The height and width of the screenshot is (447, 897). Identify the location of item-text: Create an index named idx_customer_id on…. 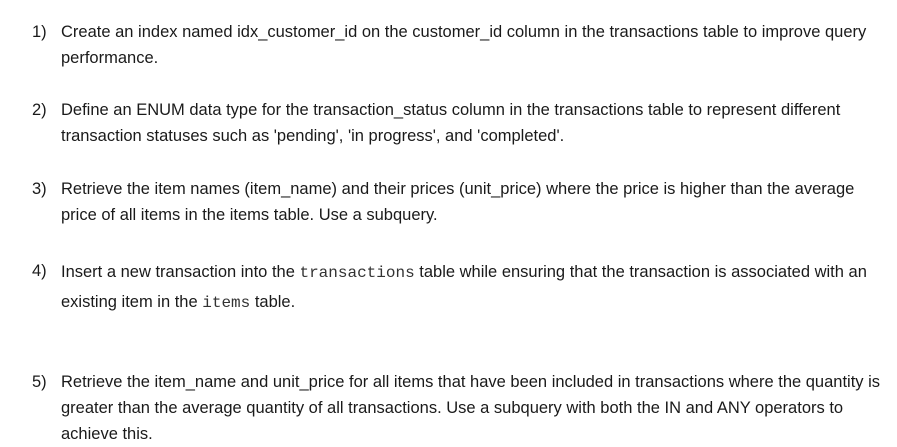
(464, 45).